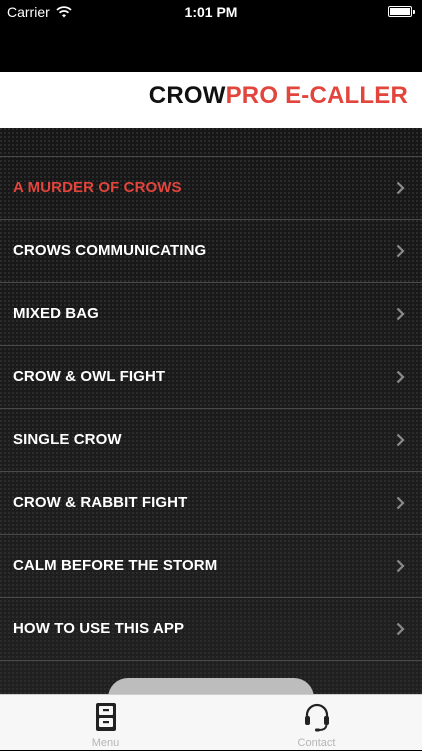  Describe the element at coordinates (211, 377) in the screenshot. I see `menu-item: CROW & OWL FIGHT` at that location.